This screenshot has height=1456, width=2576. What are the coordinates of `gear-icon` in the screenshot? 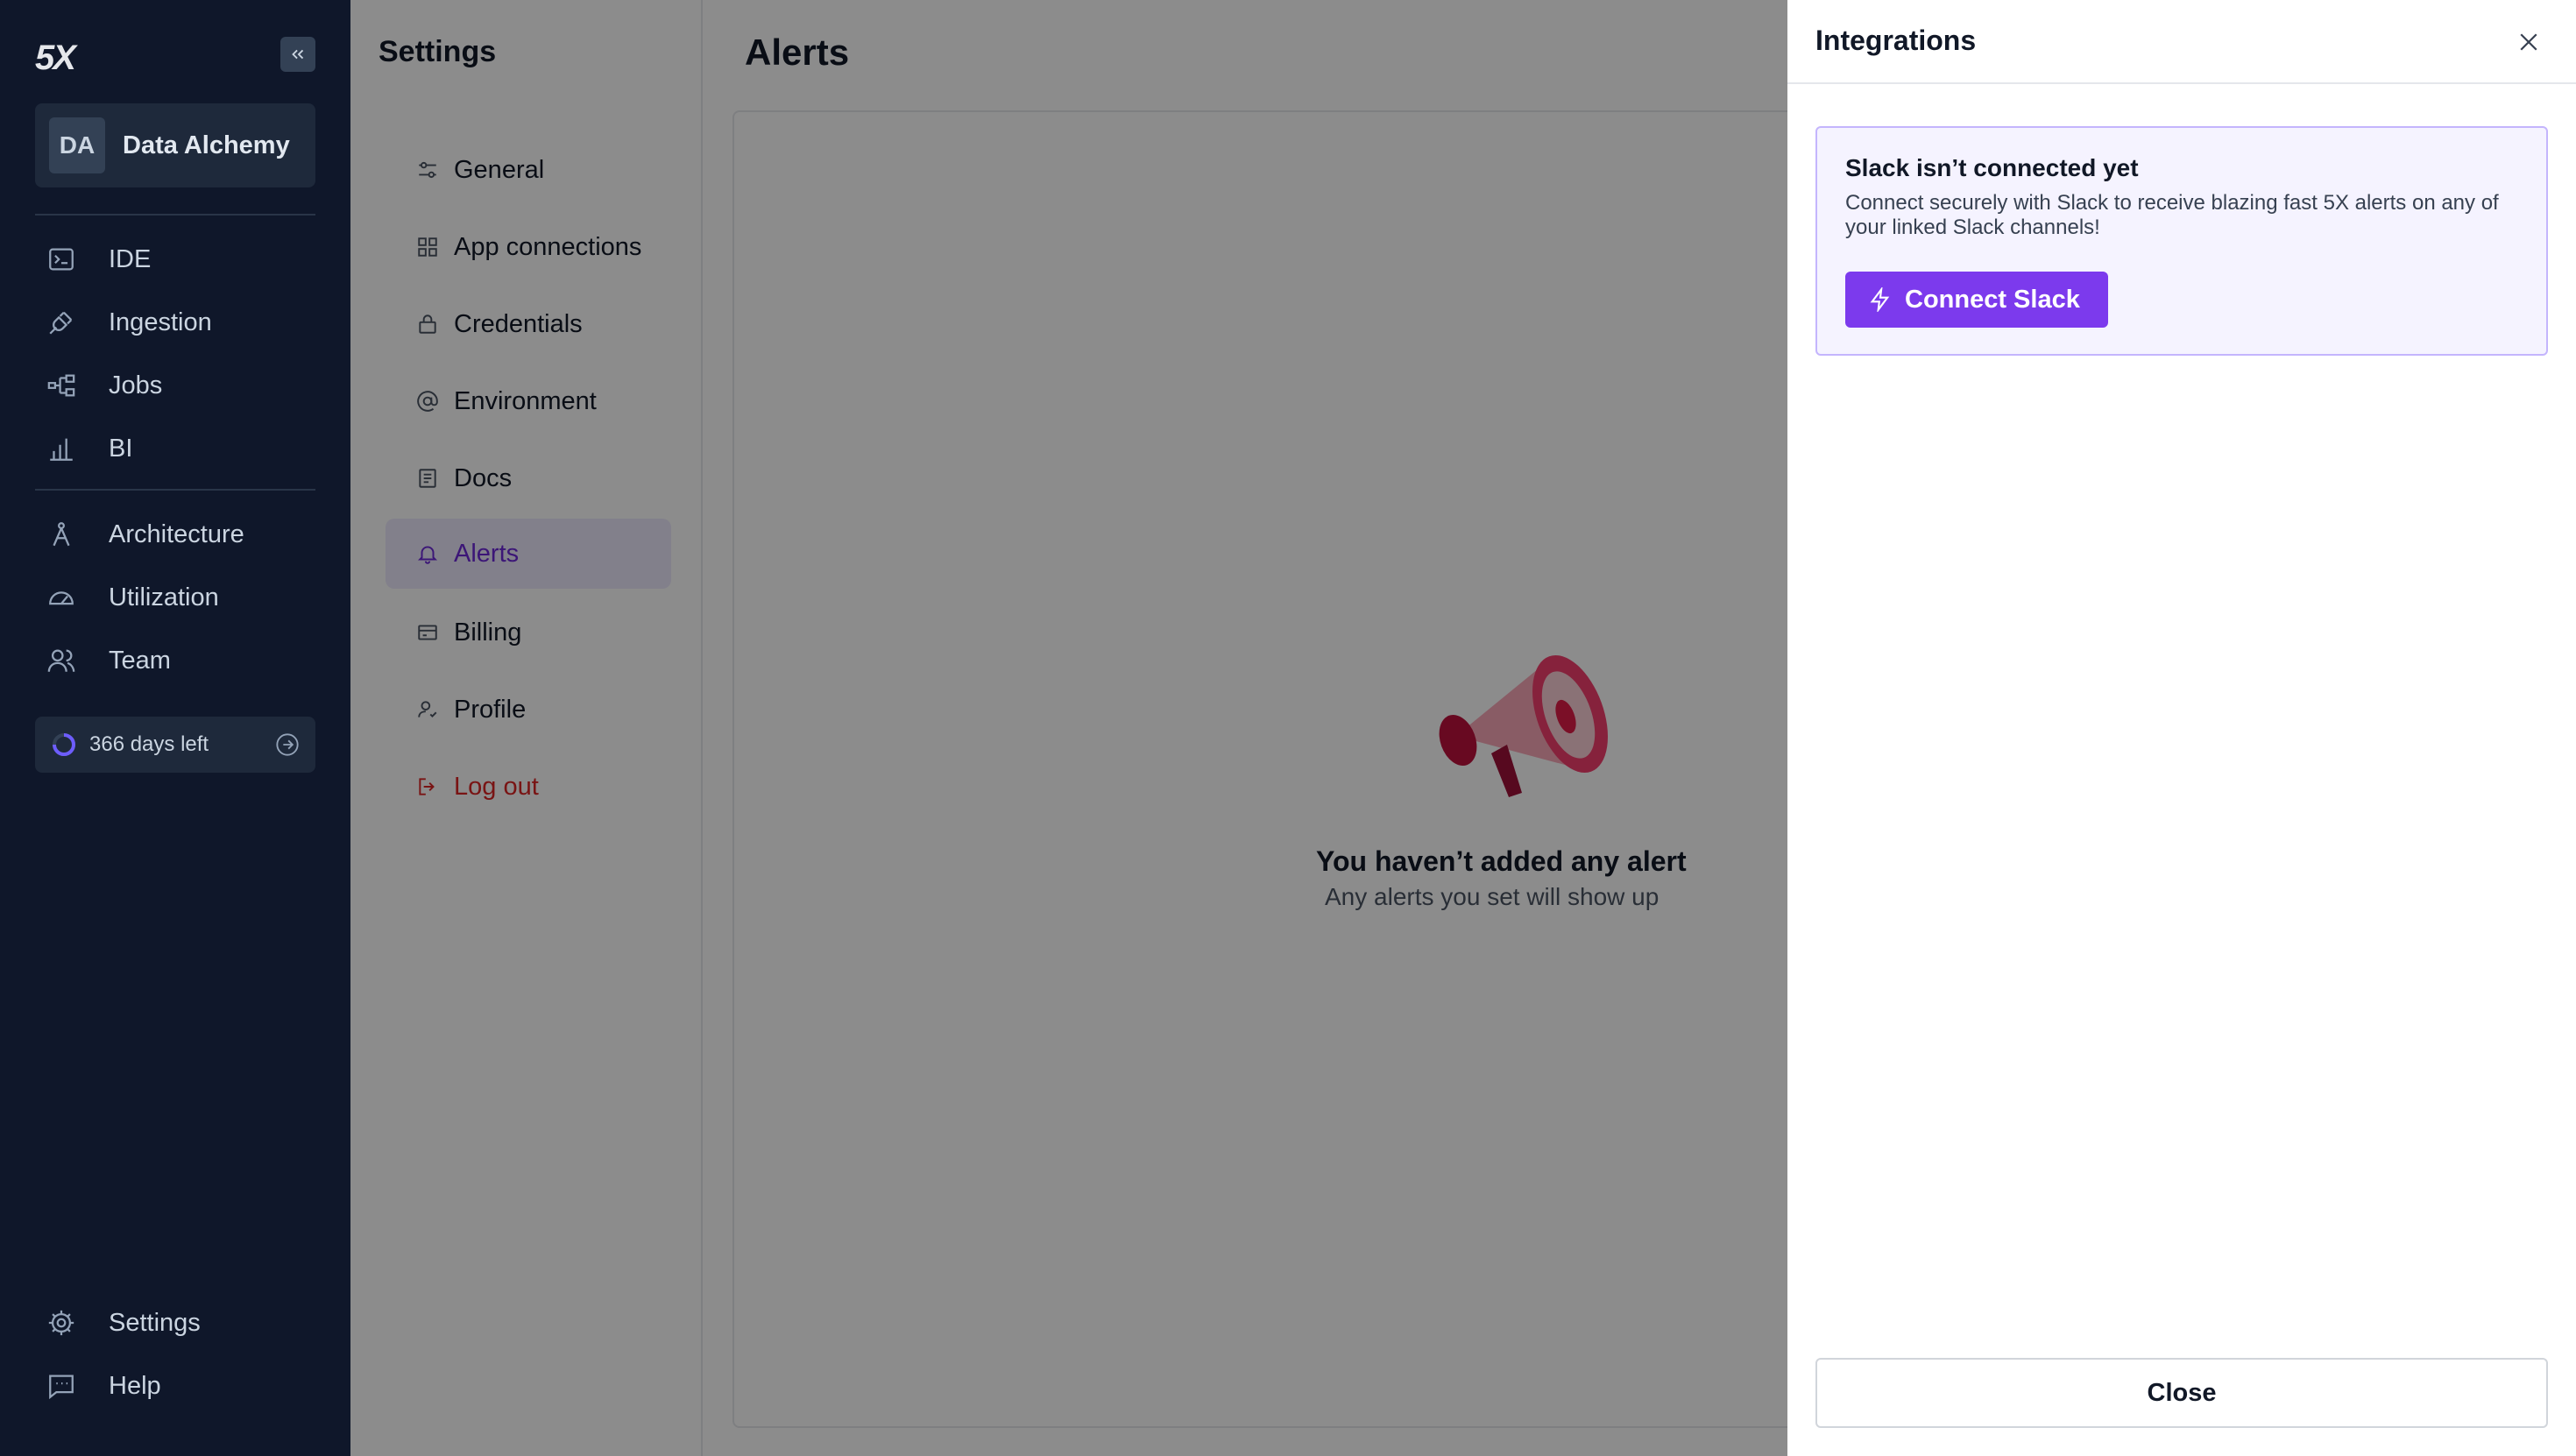 It's located at (61, 1322).